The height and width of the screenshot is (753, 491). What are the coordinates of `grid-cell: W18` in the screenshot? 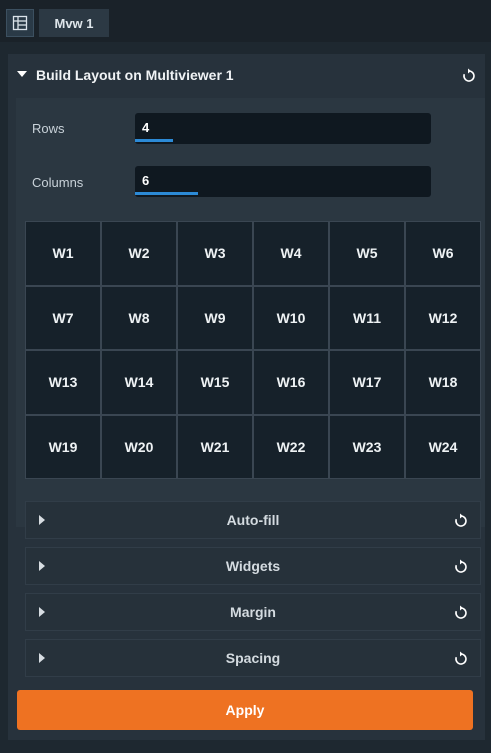 It's located at (443, 382).